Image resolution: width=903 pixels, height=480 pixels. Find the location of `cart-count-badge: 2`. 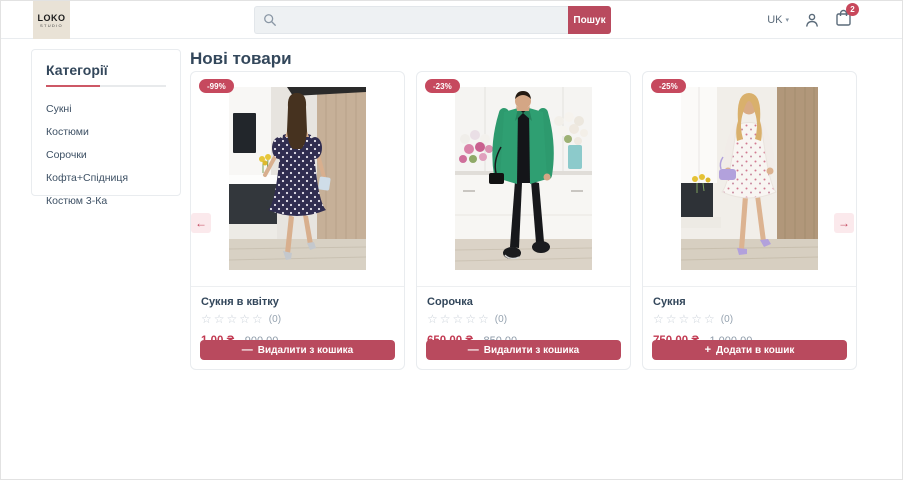

cart-count-badge: 2 is located at coordinates (852, 9).